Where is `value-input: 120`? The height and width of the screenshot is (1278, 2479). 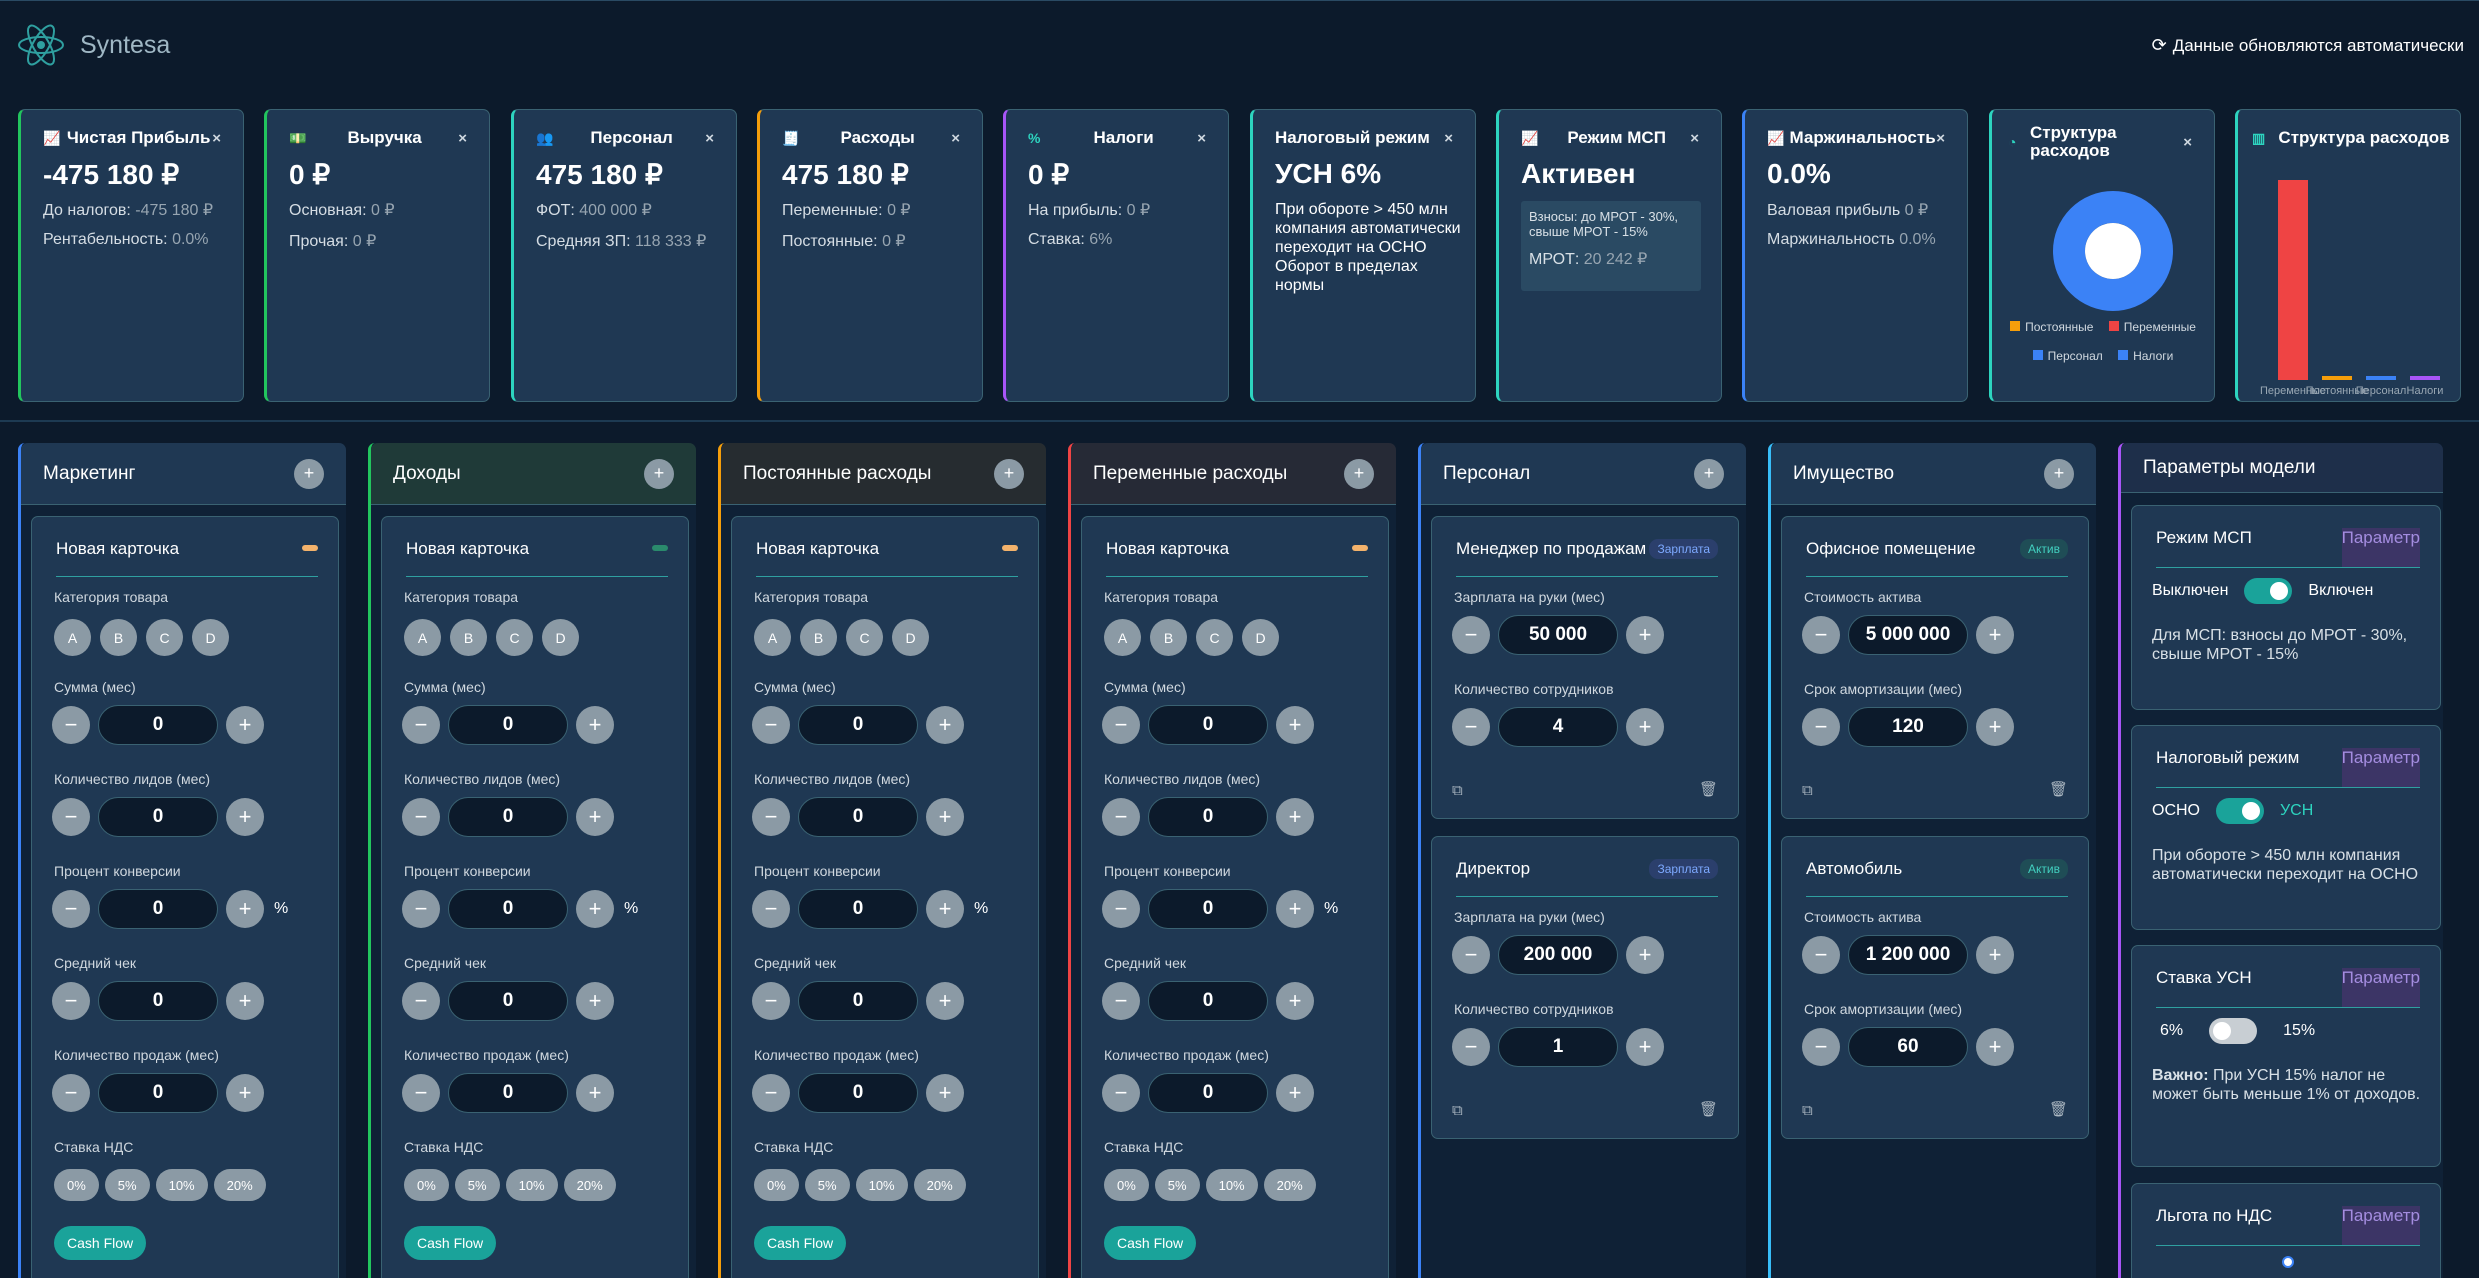 value-input: 120 is located at coordinates (1908, 727).